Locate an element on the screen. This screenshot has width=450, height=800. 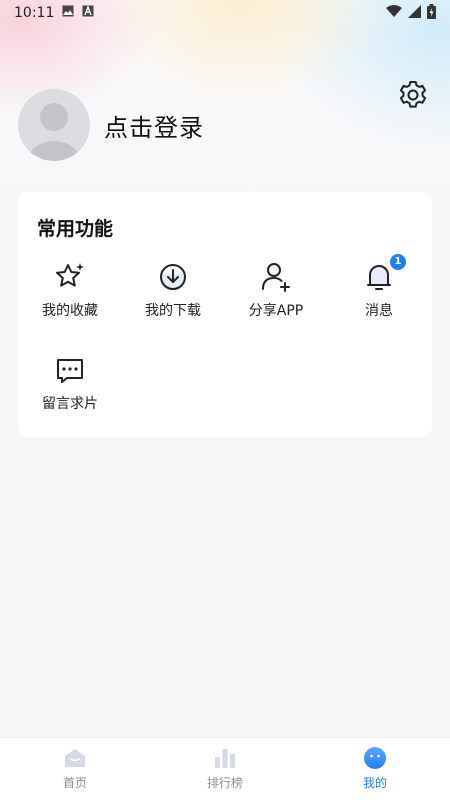
tab-mine: 我的 is located at coordinates (375, 769).